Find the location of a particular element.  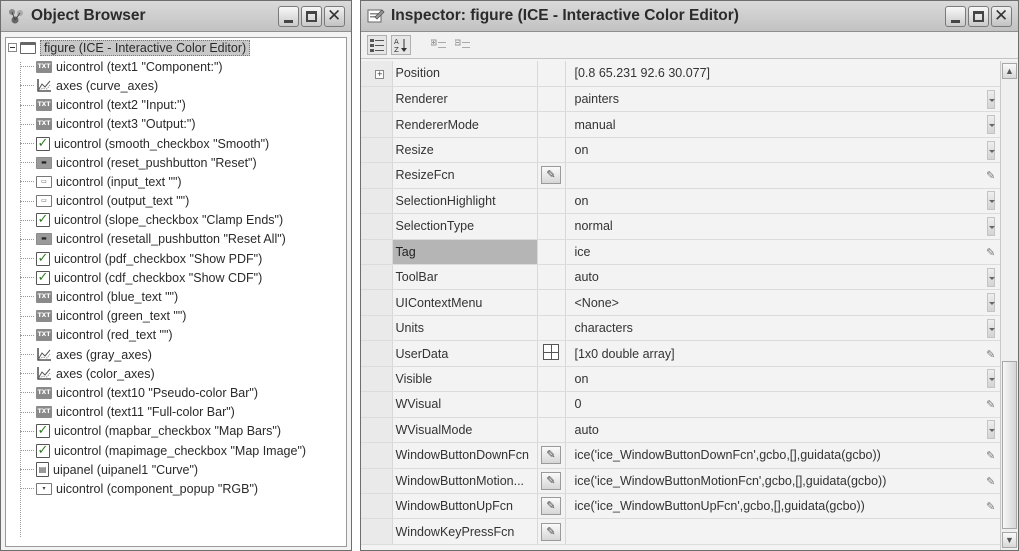

property-row-units: Units characters is located at coordinates (689, 328).